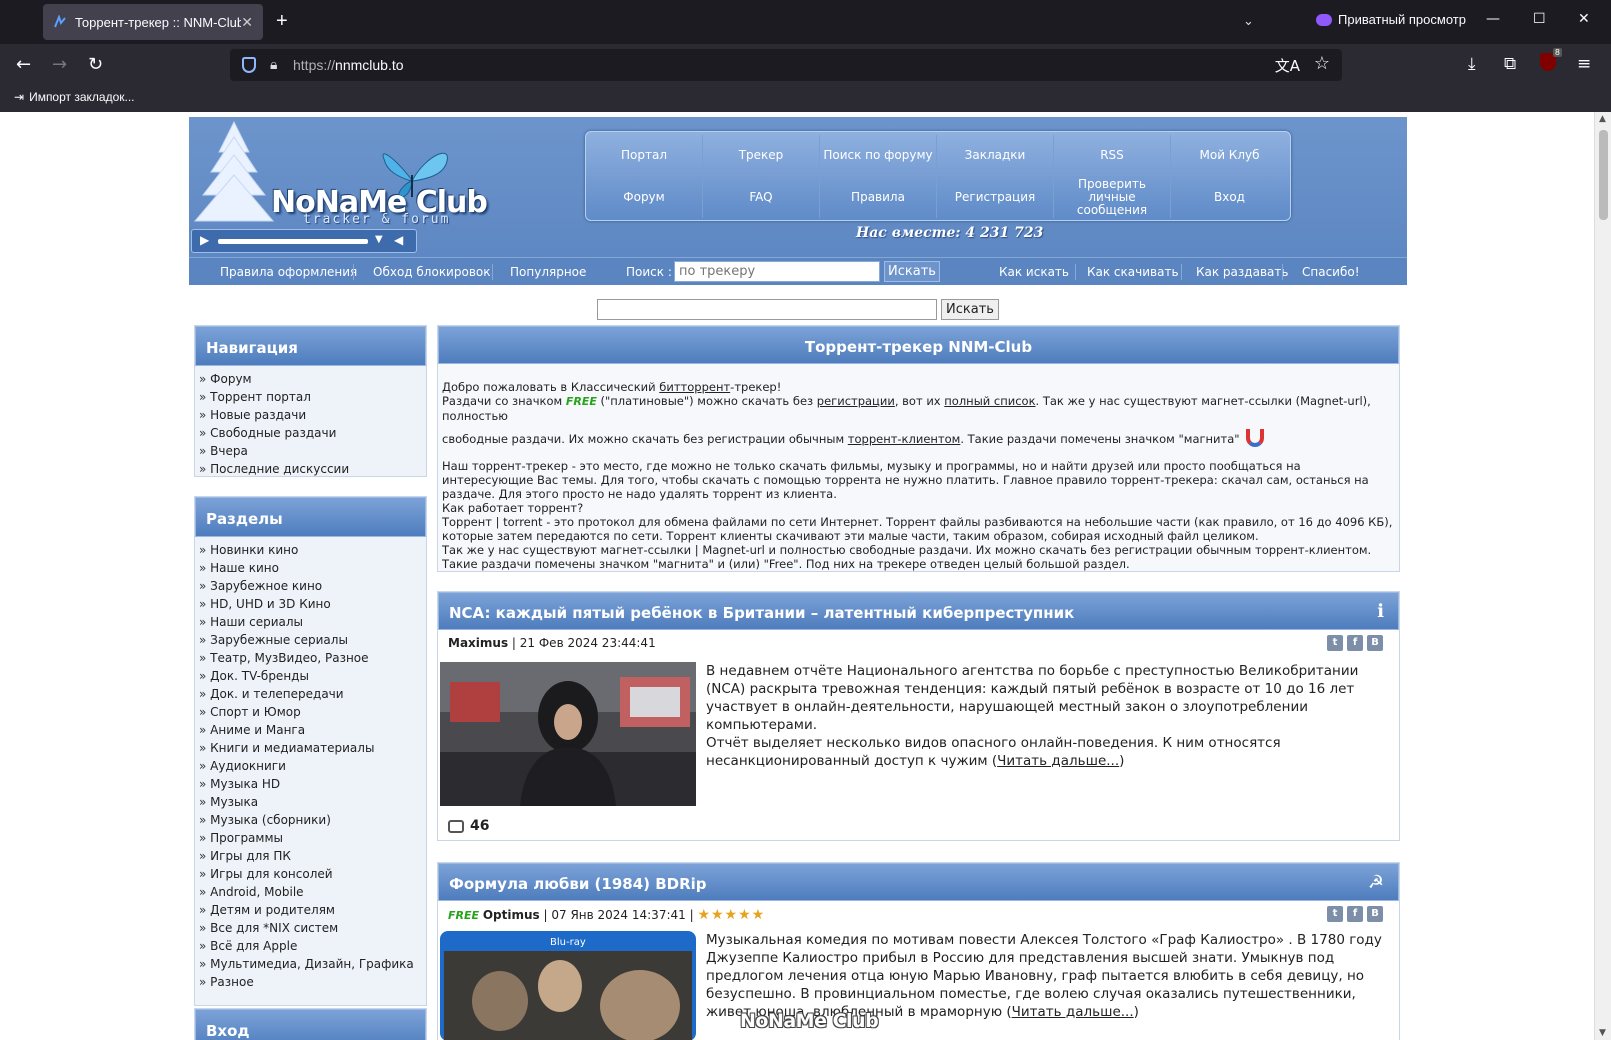  I want to click on tracker-search-input, so click(777, 271).